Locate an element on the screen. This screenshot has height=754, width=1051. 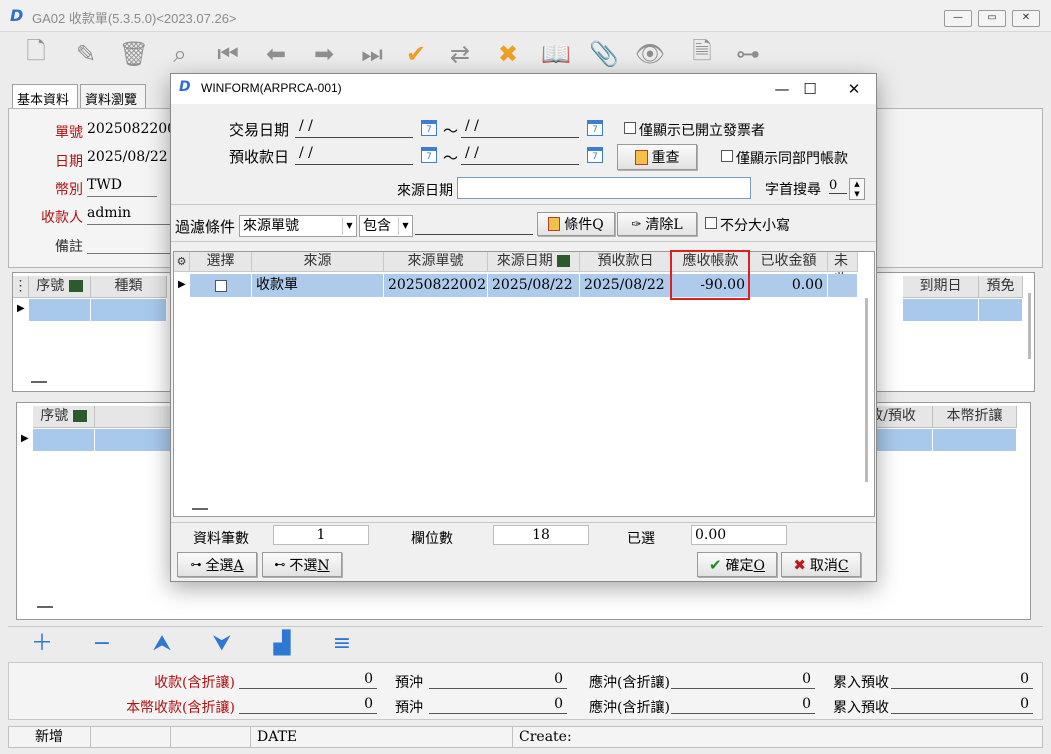
column-header-source-no: 來源單號 is located at coordinates (436, 262).